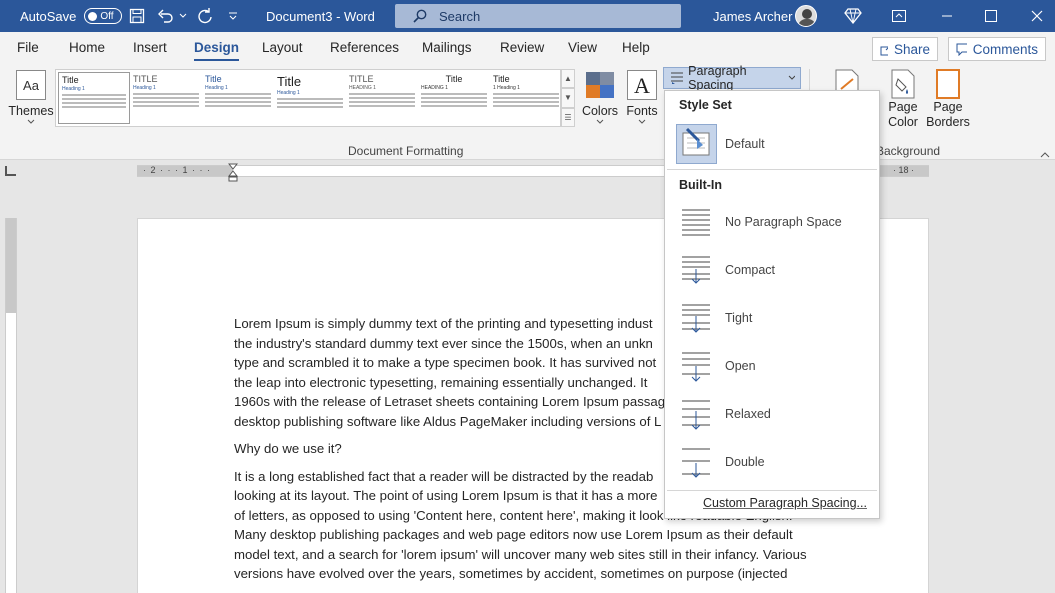 The image size is (1055, 593). Describe the element at coordinates (205, 16) in the screenshot. I see `redo-button` at that location.